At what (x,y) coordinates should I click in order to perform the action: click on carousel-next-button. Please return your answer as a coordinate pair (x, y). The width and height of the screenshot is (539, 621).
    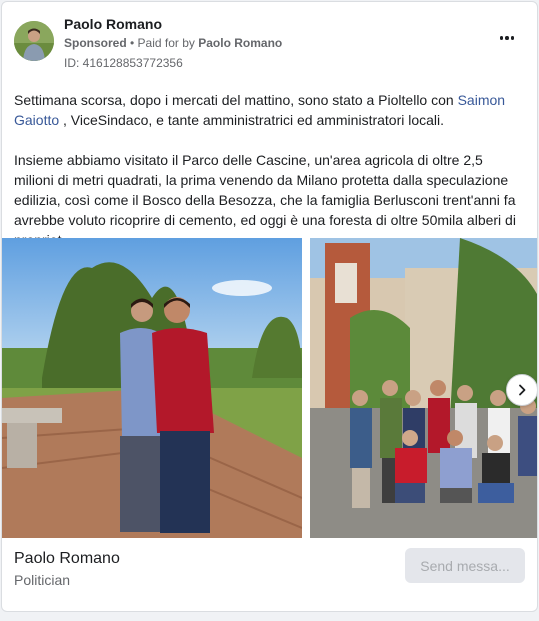
    Looking at the image, I should click on (521, 390).